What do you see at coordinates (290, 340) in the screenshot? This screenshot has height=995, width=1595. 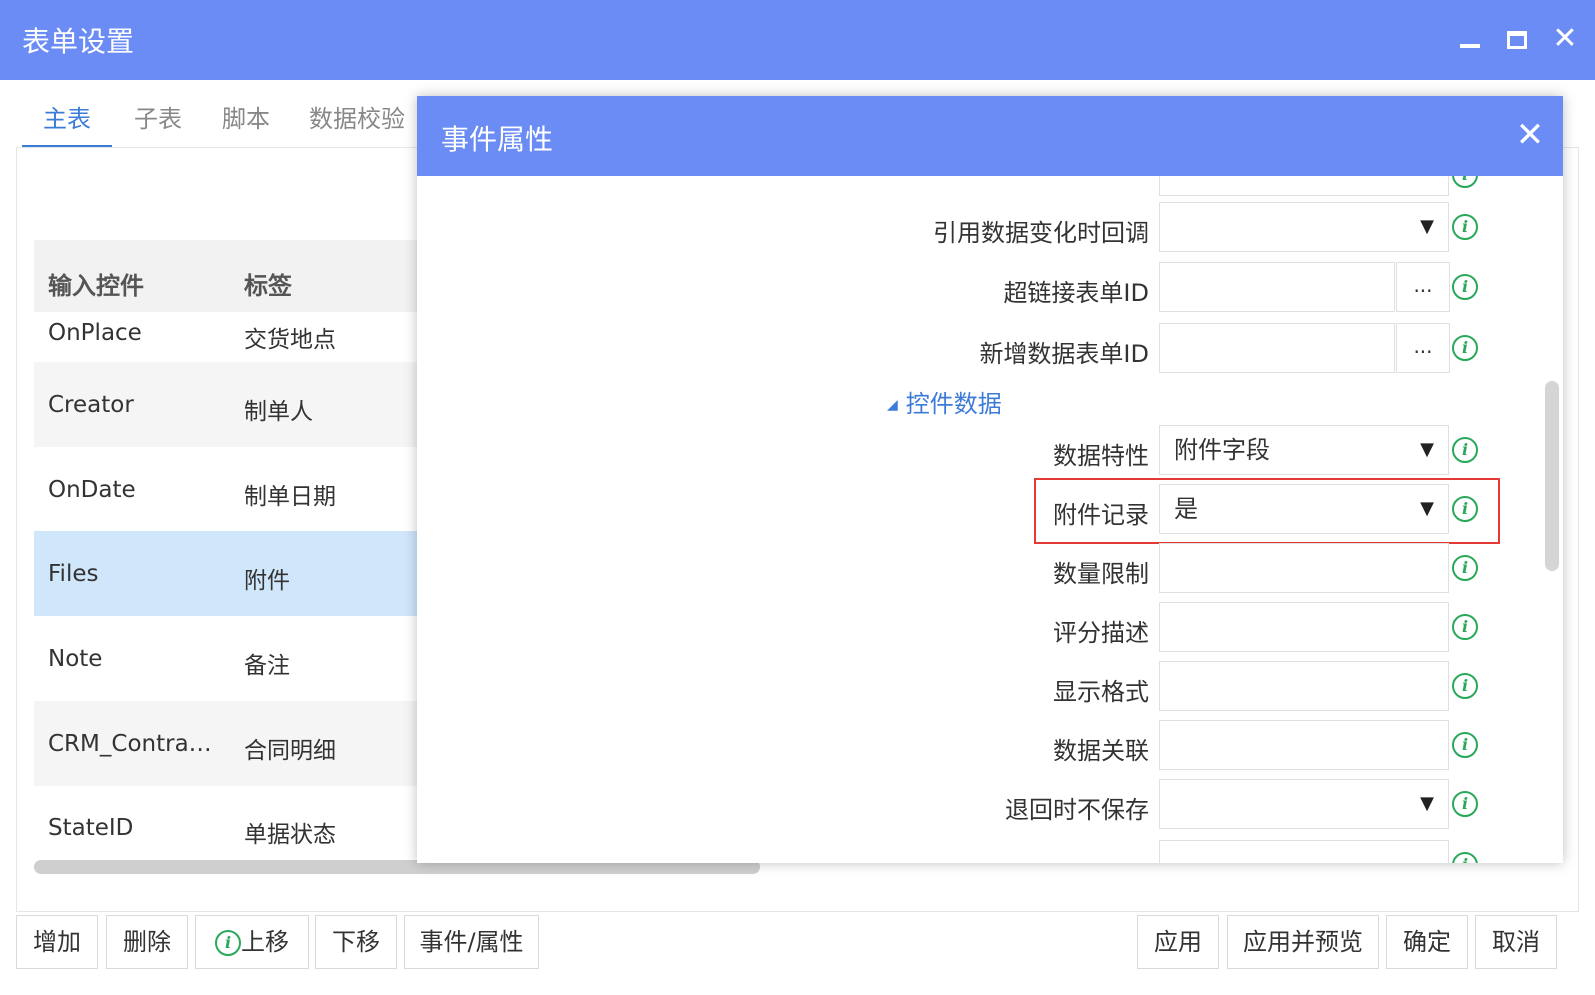 I see `cell-label: 交货地点` at bounding box center [290, 340].